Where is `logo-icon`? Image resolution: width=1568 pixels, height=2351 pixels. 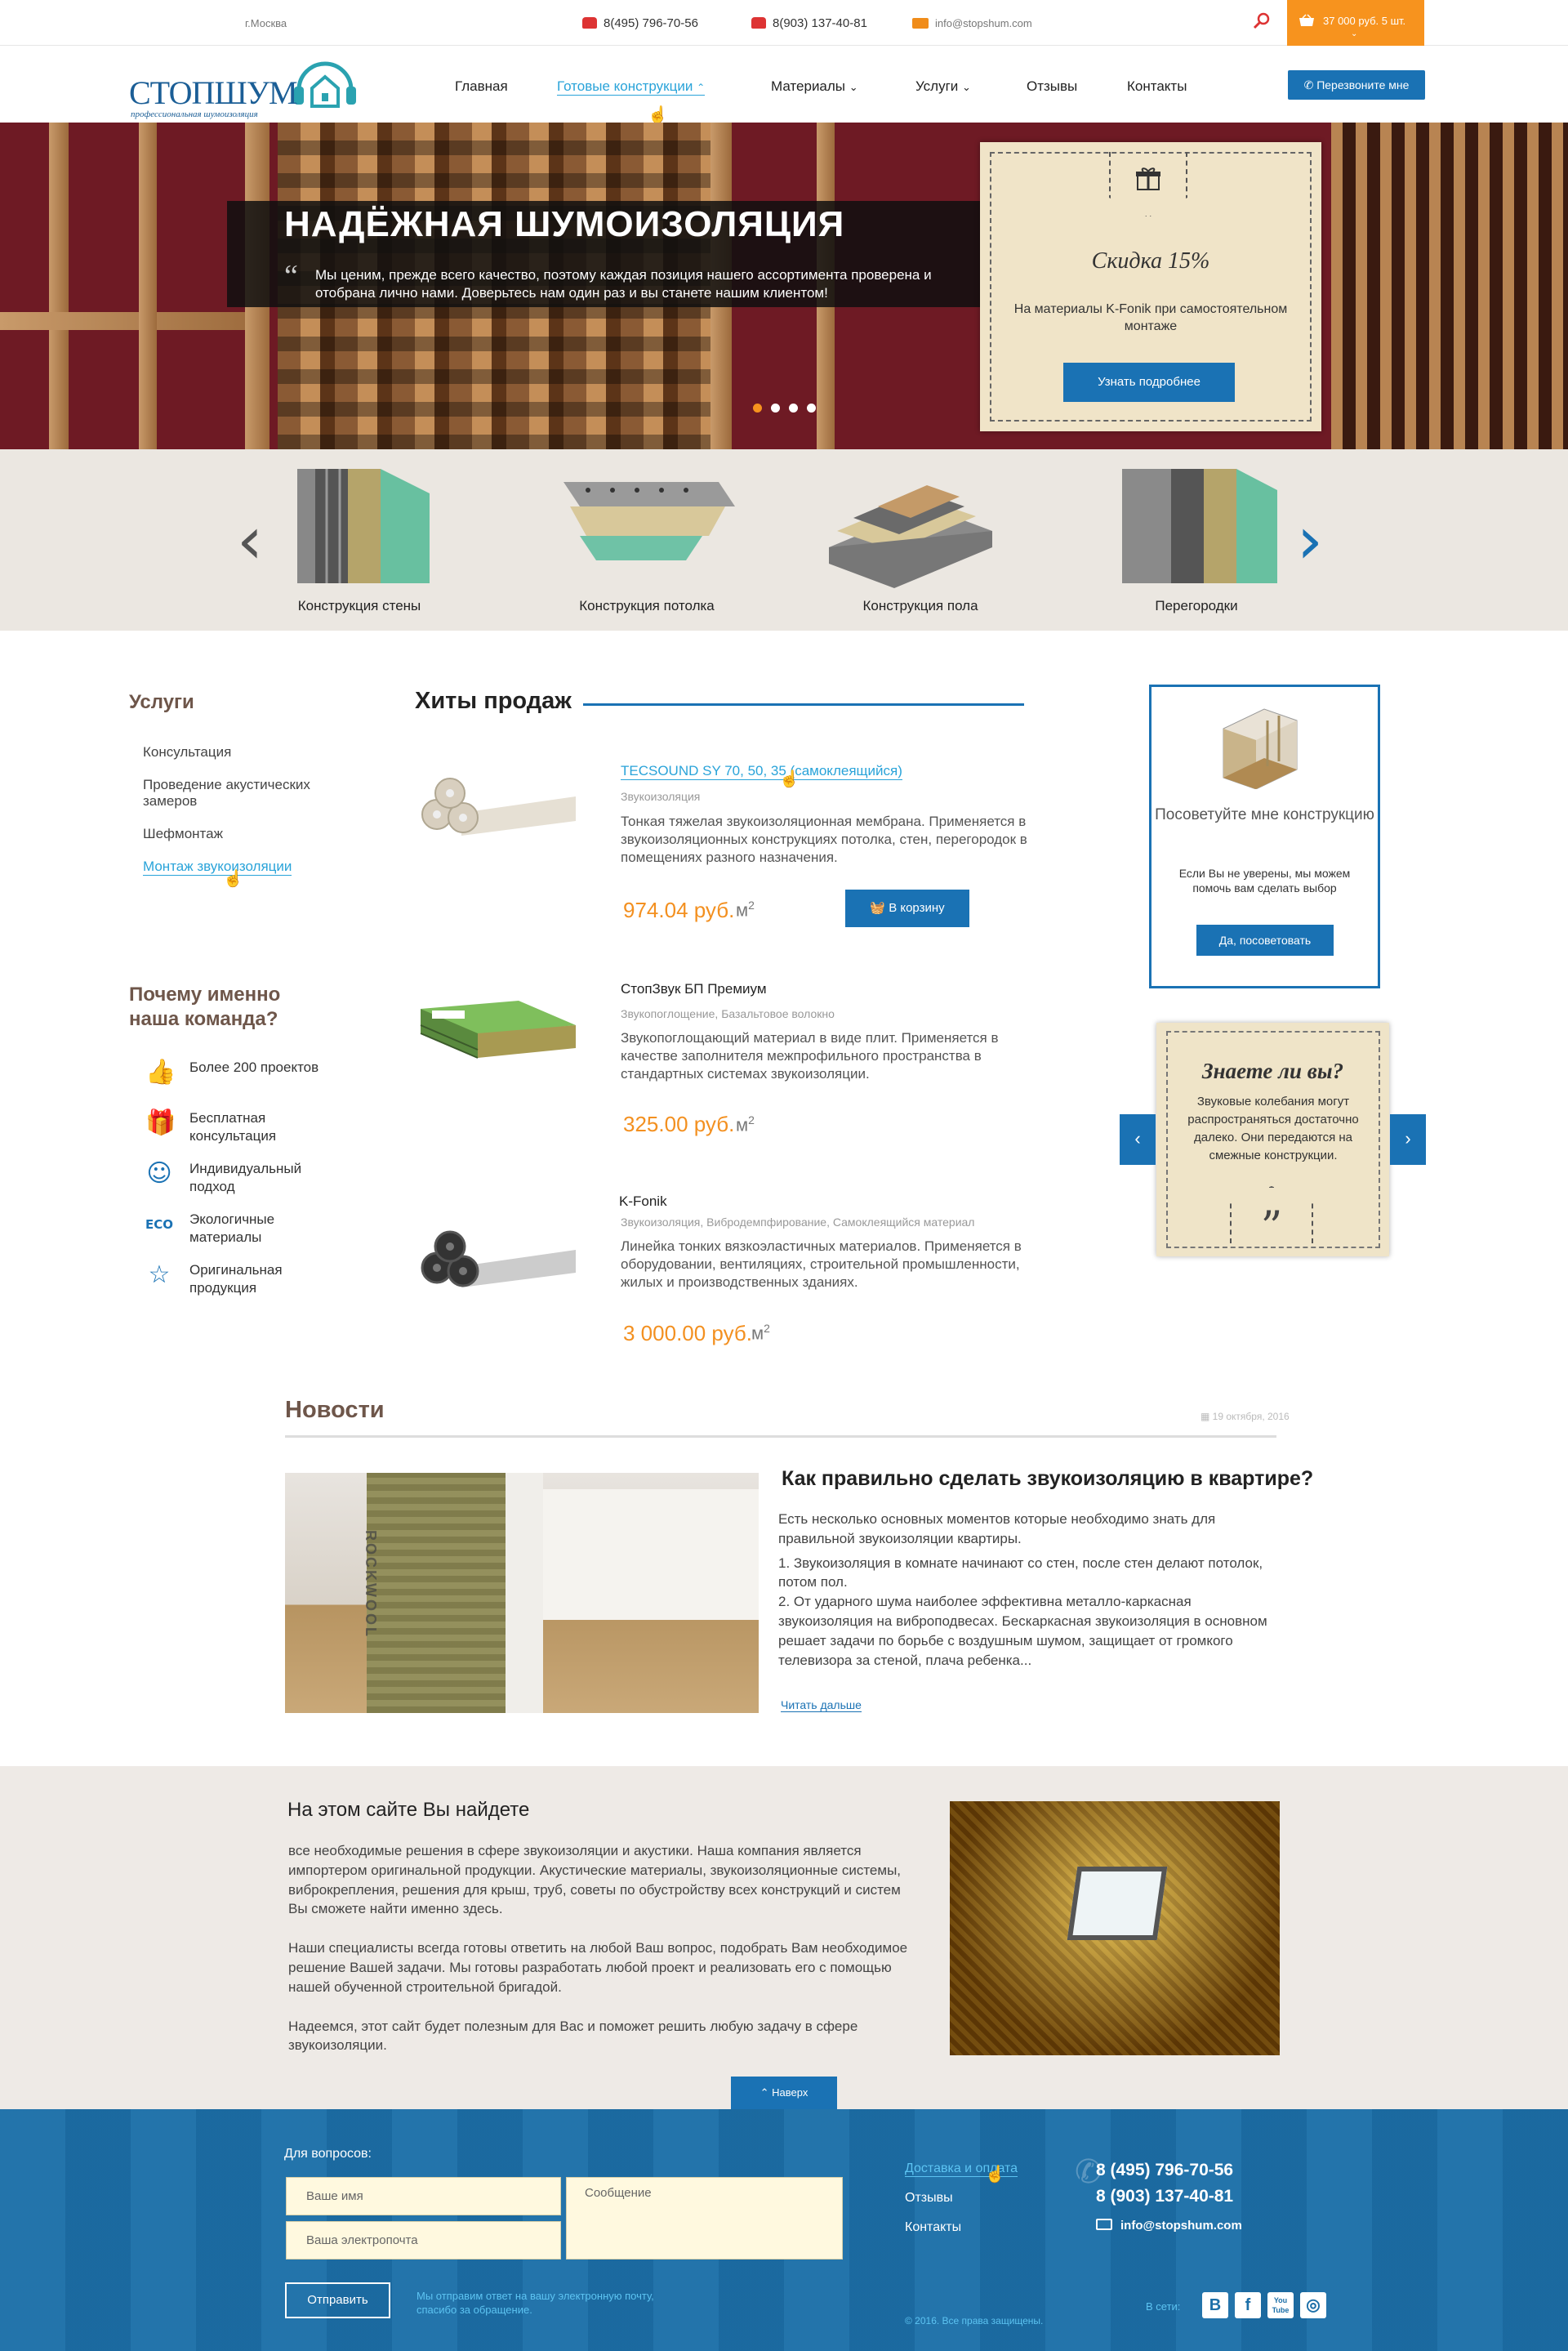
logo-icon is located at coordinates (325, 87).